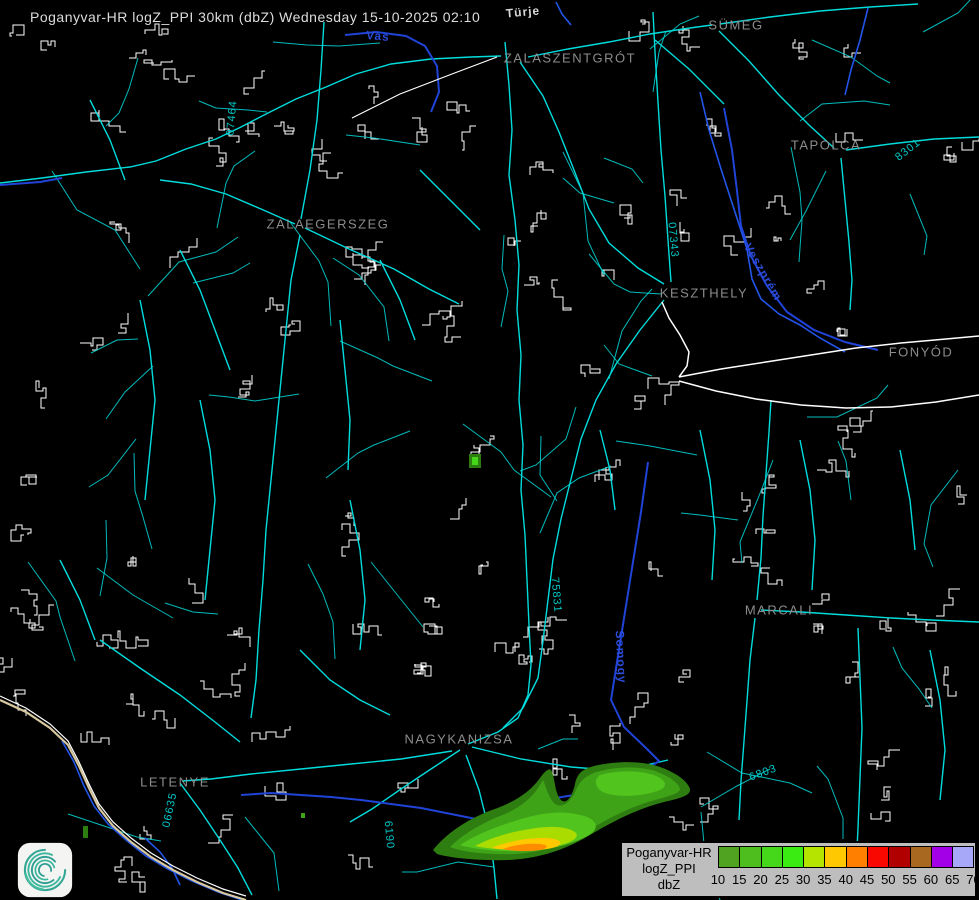  Describe the element at coordinates (782, 879) in the screenshot. I see `legend-tick-25: 25` at that location.